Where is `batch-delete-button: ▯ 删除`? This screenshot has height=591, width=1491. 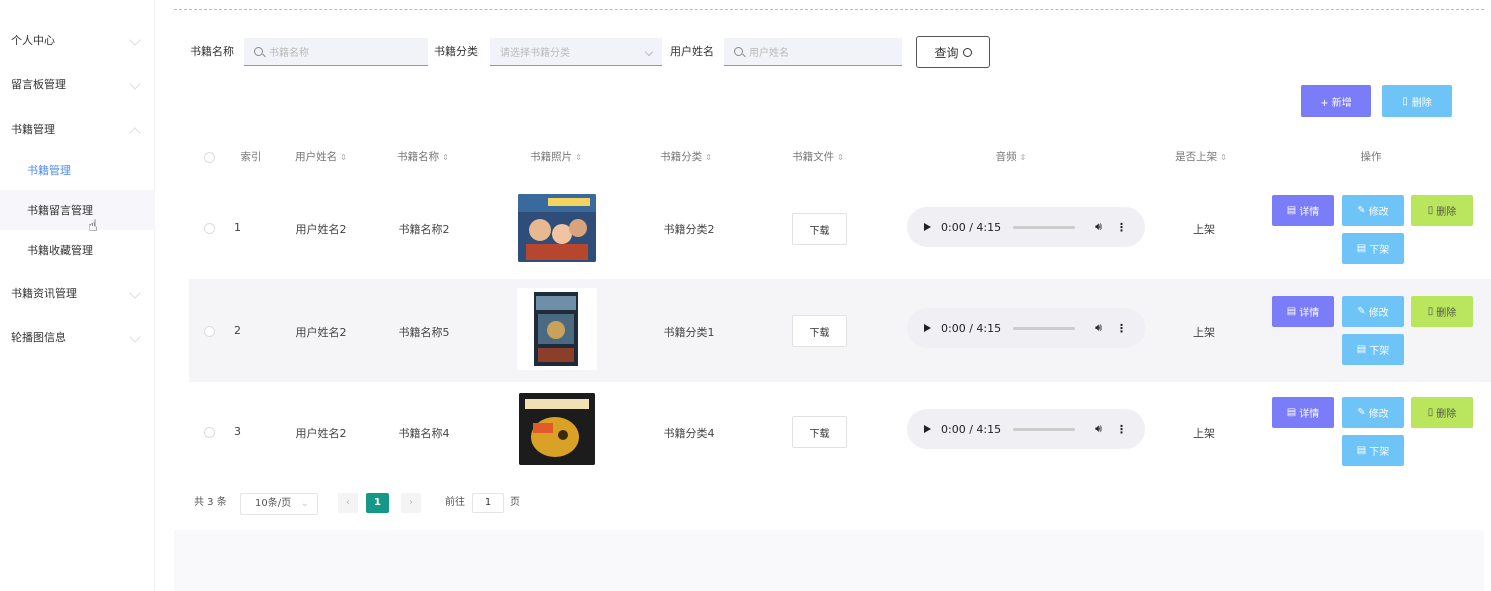 batch-delete-button: ▯ 删除 is located at coordinates (1417, 101).